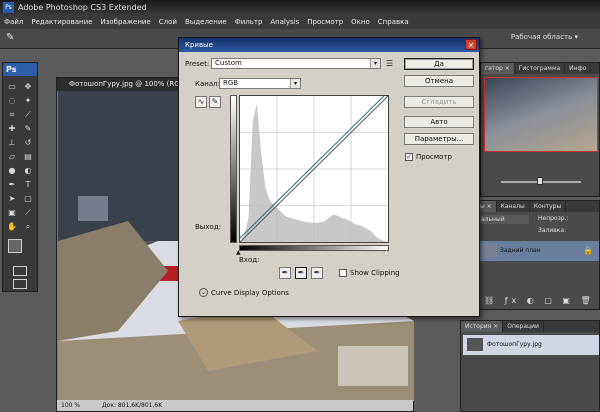 This screenshot has width=600, height=412. Describe the element at coordinates (285, 273) in the screenshot. I see `black-eyedropper-icon: ✒` at that location.